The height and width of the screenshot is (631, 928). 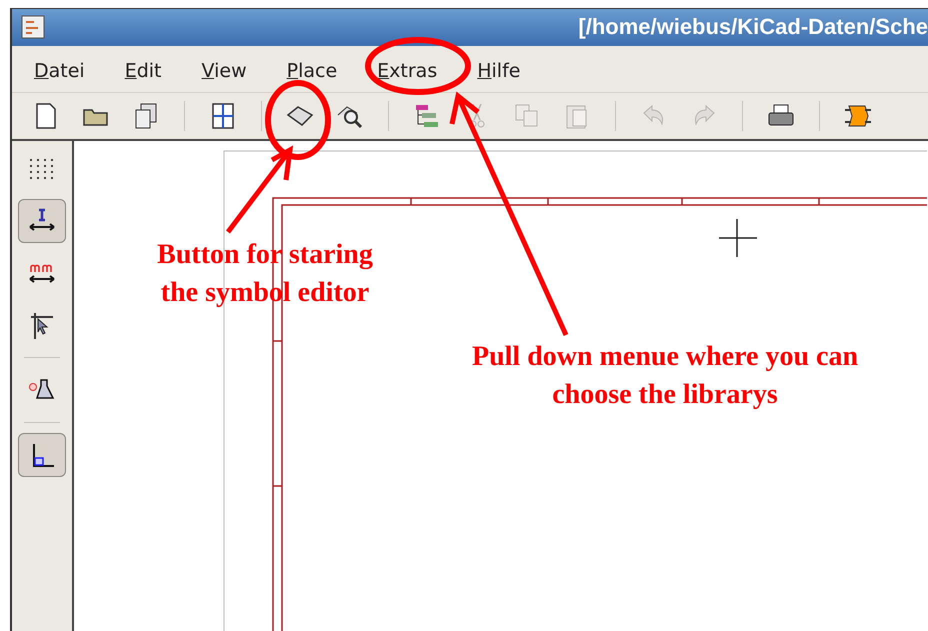 I want to click on annotation-text: Pull down menue where you can choose the librarys, so click(x=665, y=376).